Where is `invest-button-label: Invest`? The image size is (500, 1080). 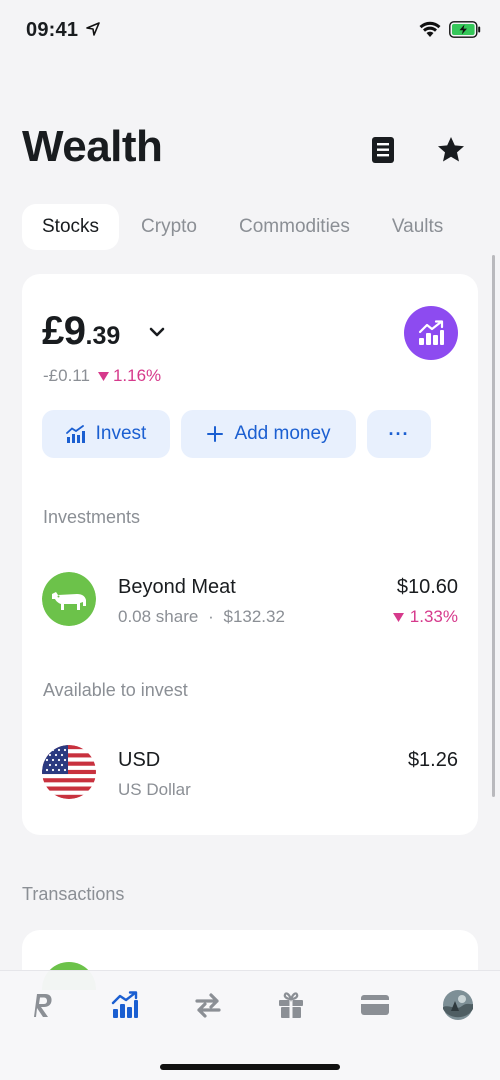 invest-button-label: Invest is located at coordinates (121, 433).